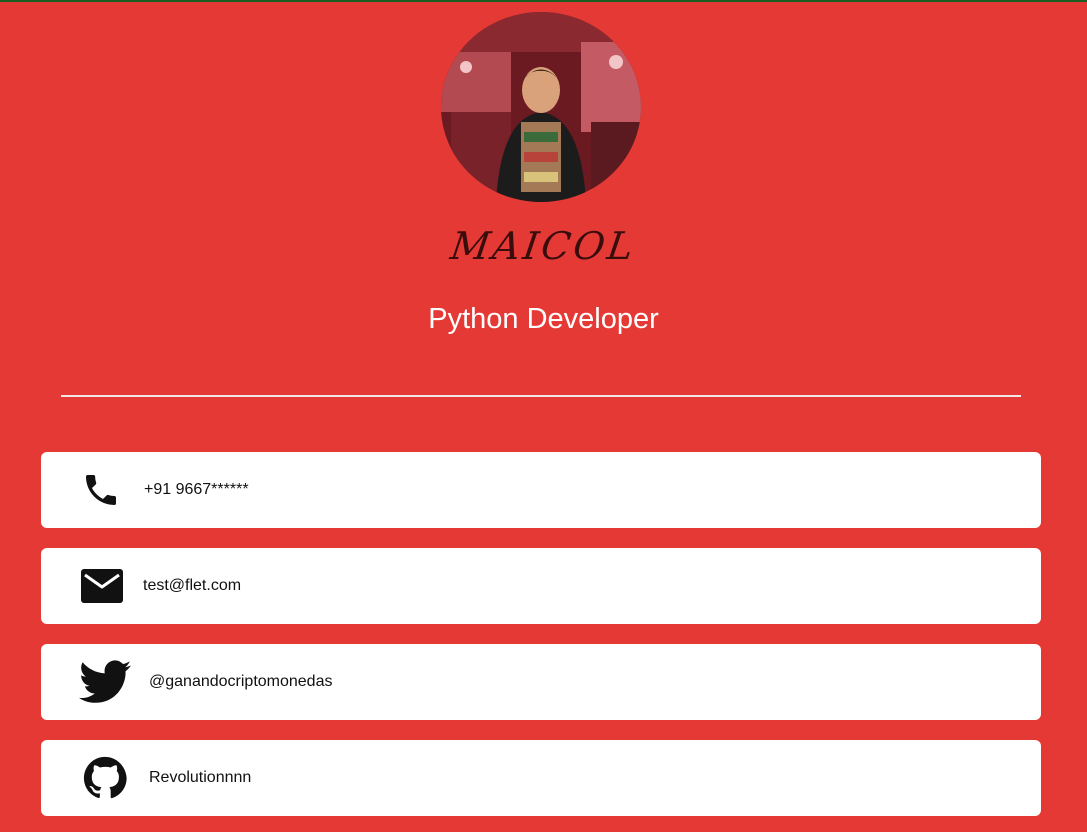 The image size is (1087, 832). What do you see at coordinates (543, 246) in the screenshot?
I see `profile-name: MAICOL` at bounding box center [543, 246].